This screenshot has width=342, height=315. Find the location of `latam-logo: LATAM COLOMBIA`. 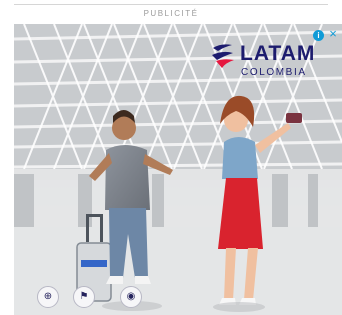

latam-logo: LATAM COLOMBIA is located at coordinates (272, 62).